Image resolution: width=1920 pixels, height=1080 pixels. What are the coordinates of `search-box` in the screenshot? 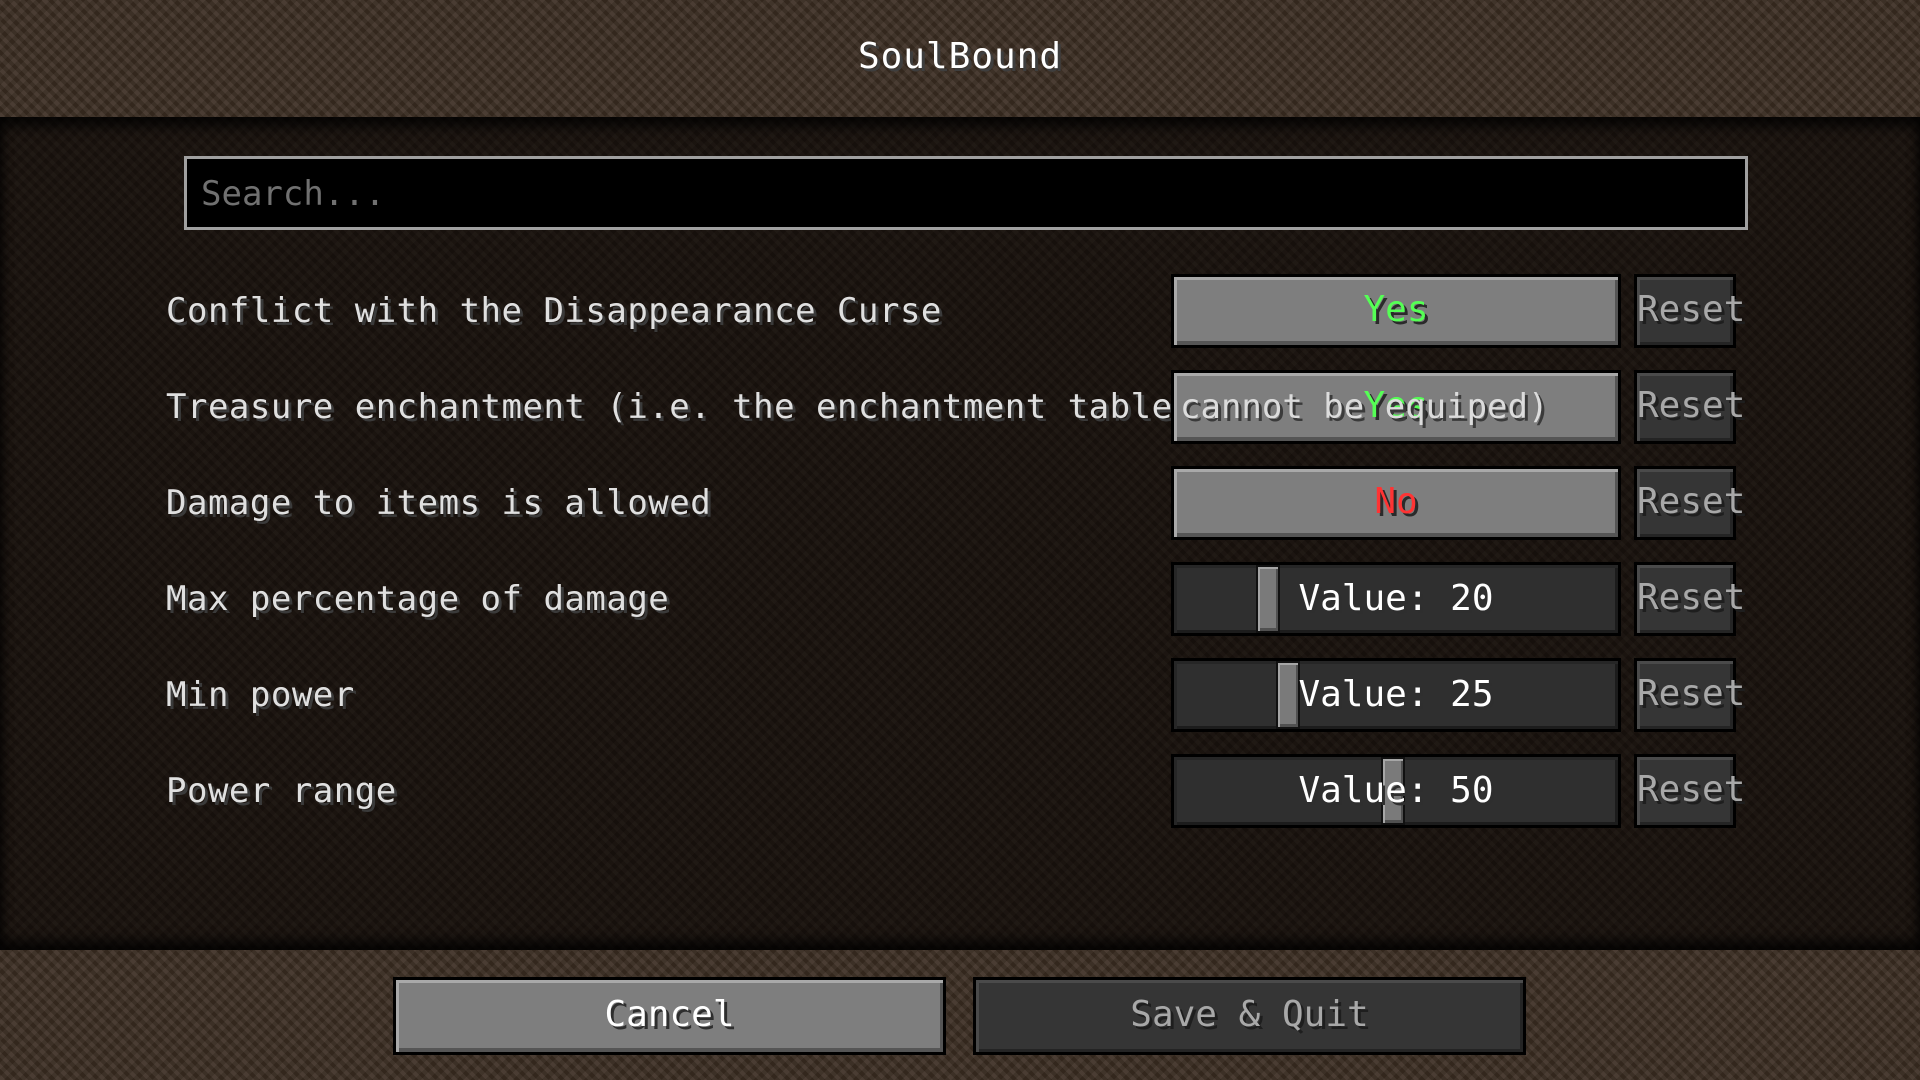 It's located at (966, 193).